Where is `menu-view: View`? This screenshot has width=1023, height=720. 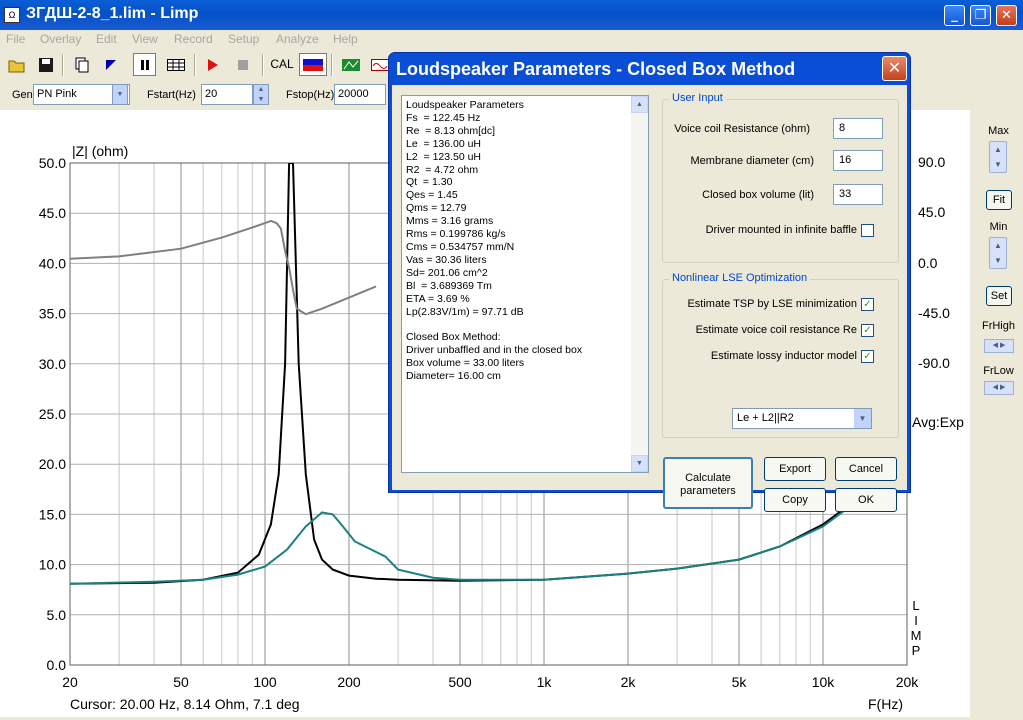
menu-view: View is located at coordinates (145, 39).